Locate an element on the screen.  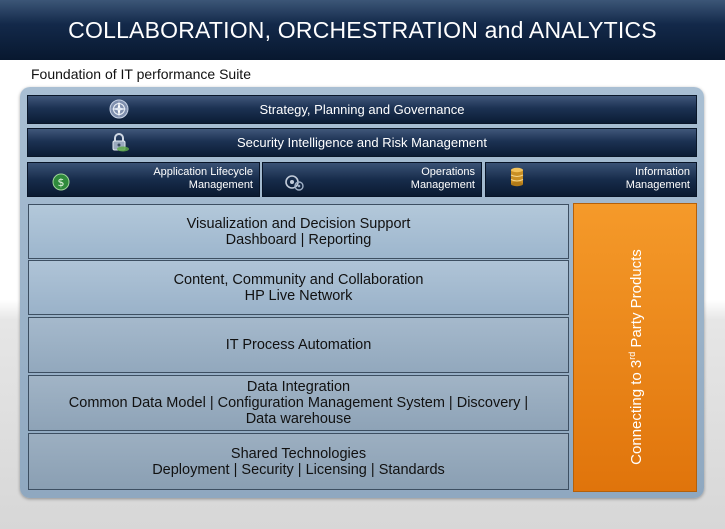
information-tile: Information Management is located at coordinates (591, 179).